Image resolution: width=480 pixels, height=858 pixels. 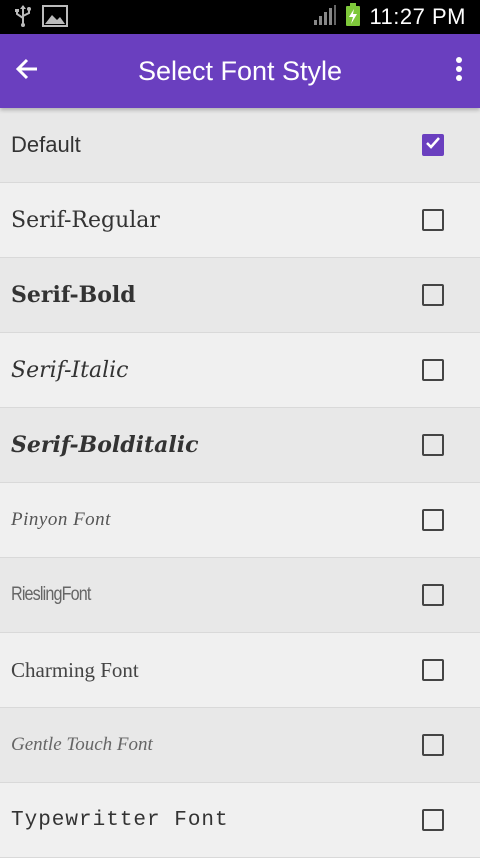 What do you see at coordinates (240, 520) in the screenshot?
I see `font-row-pinyon: Pinyon Font` at bounding box center [240, 520].